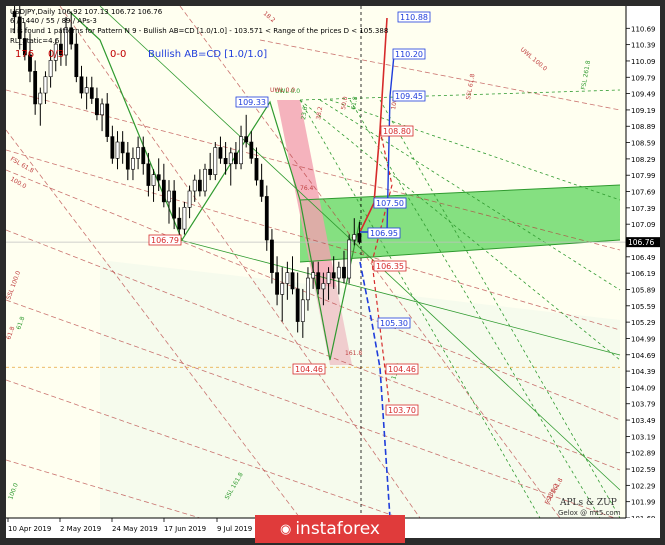 Image resolution: width=665 pixels, height=545 pixels. What do you see at coordinates (643, 127) in the screenshot?
I see `y-tick-label-6: 108.89` at bounding box center [643, 127].